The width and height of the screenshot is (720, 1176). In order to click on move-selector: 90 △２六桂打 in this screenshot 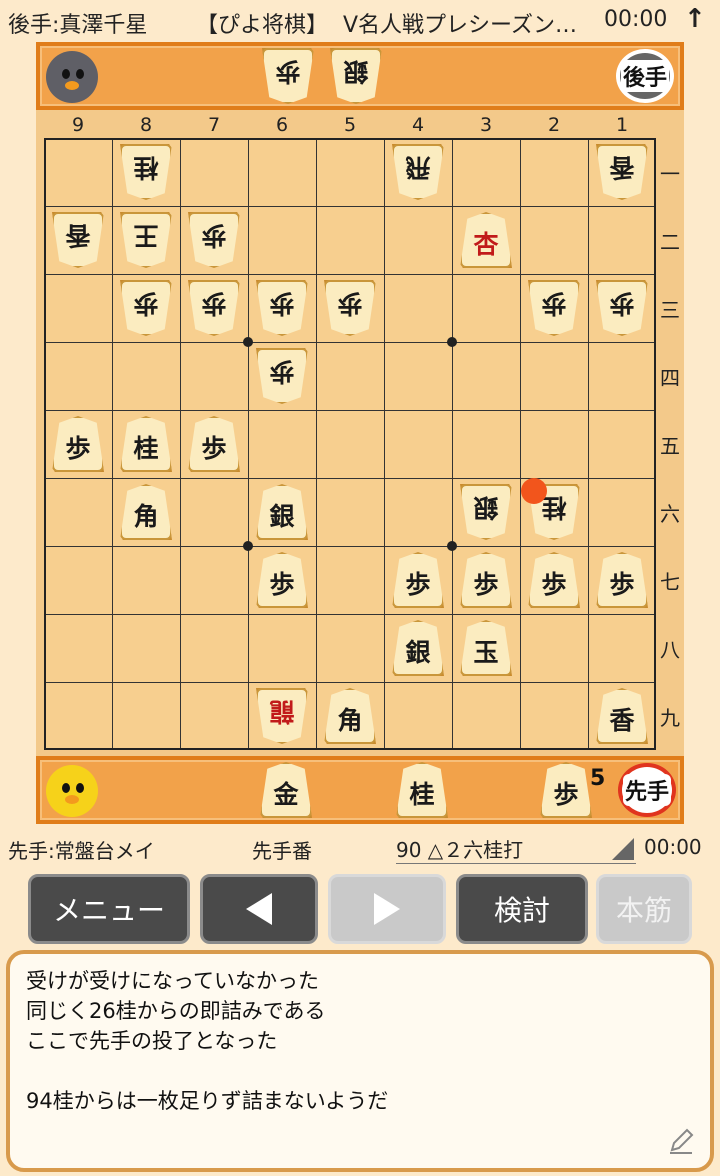, I will do `click(516, 849)`.